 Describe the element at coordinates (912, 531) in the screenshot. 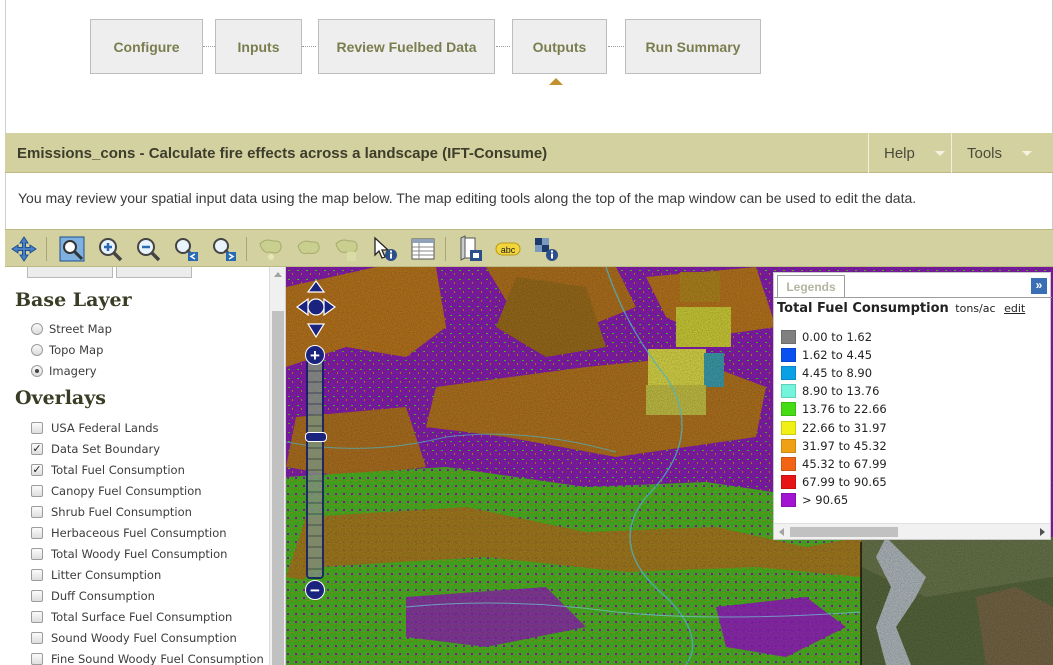

I see `legend-scrollbar` at that location.